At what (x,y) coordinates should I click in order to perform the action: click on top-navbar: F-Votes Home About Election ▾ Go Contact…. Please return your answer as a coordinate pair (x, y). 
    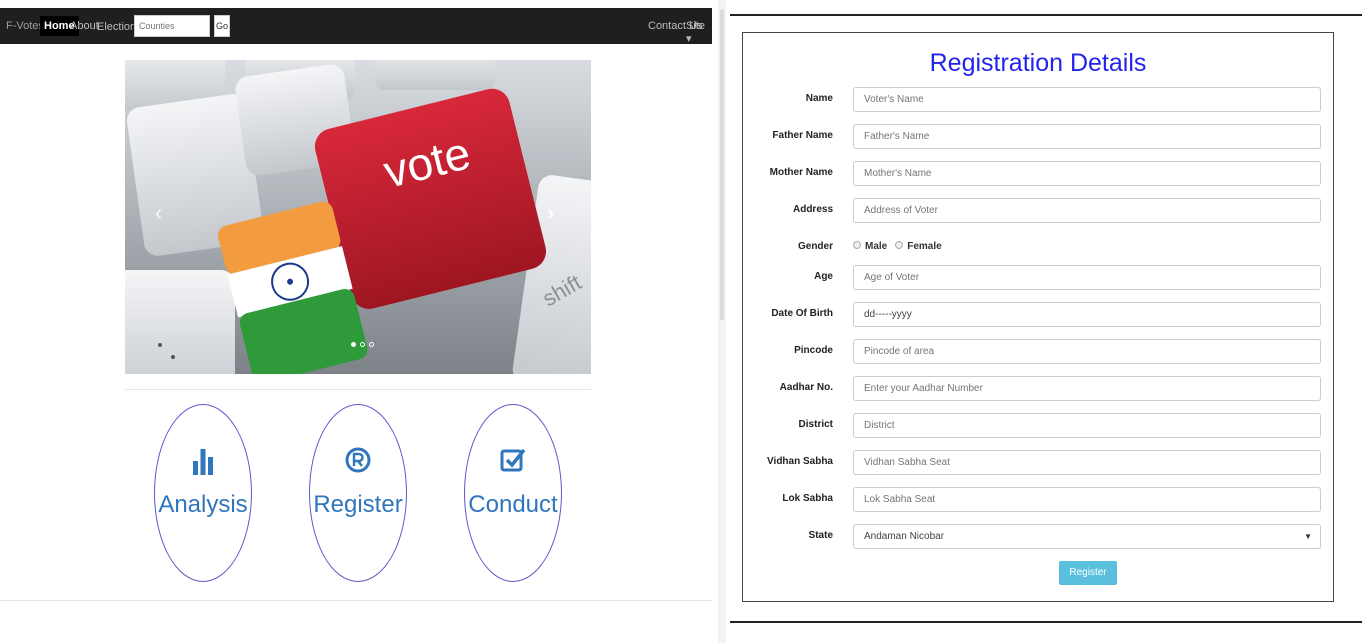
    Looking at the image, I should click on (356, 26).